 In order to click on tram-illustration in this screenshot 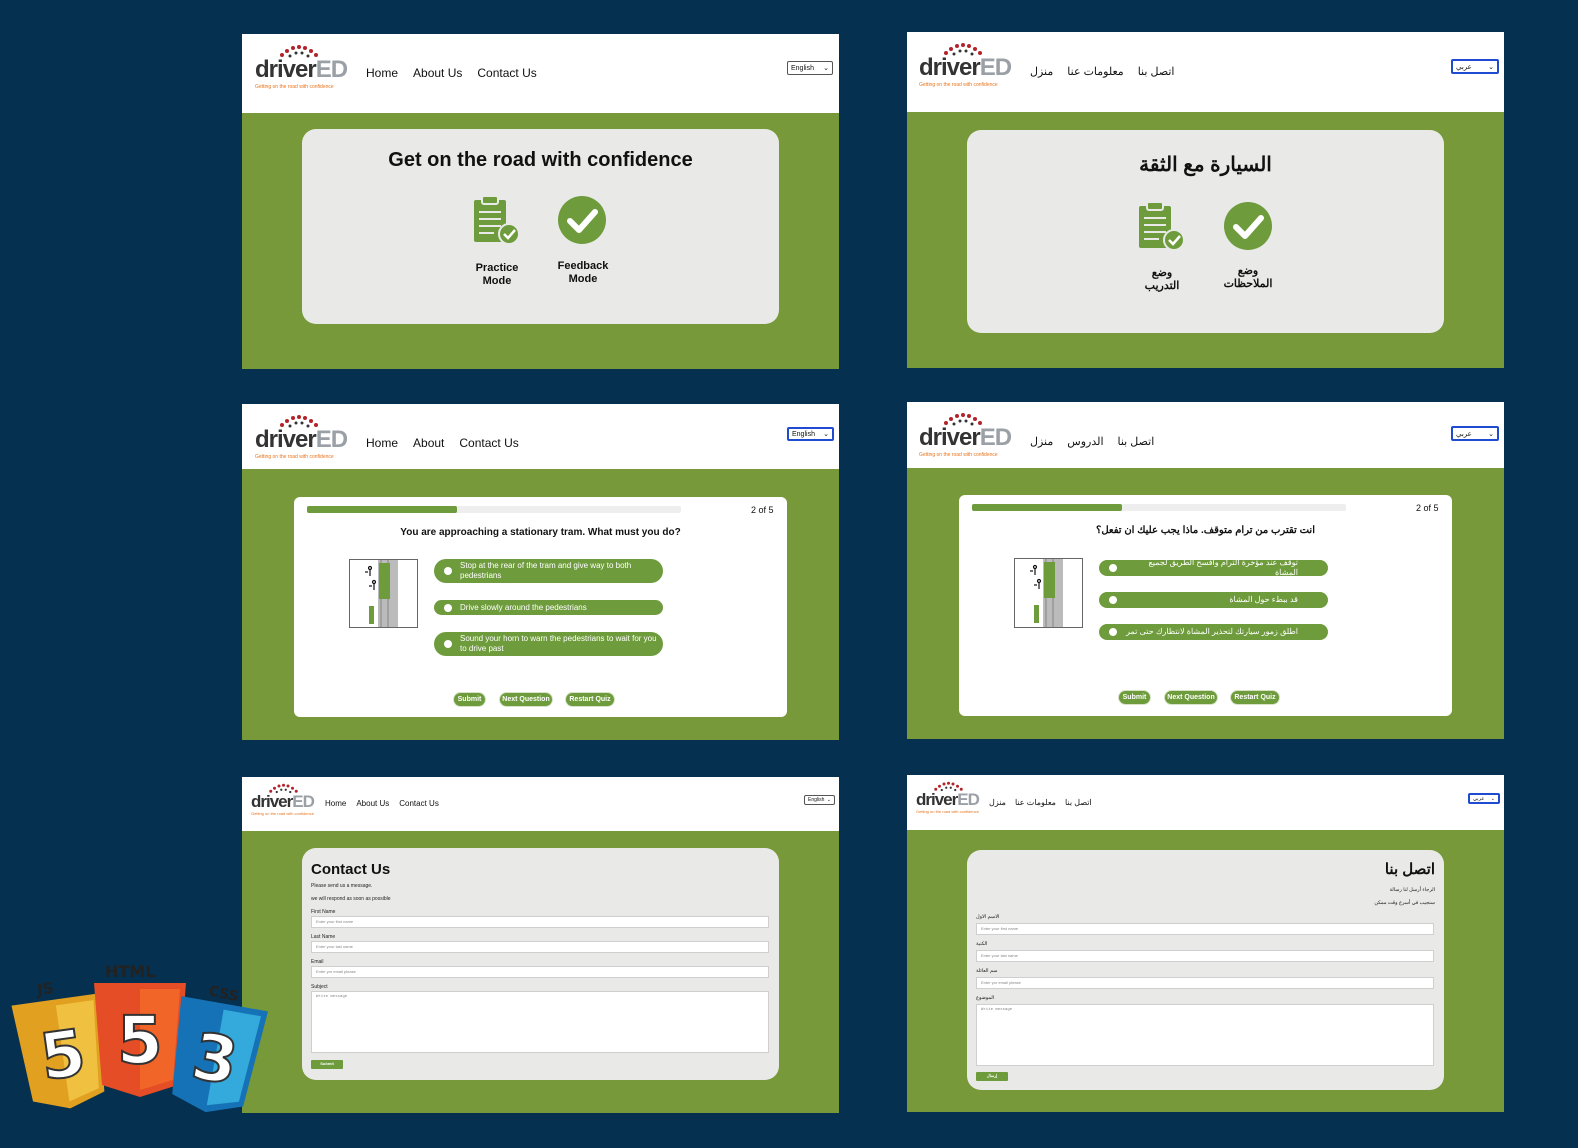, I will do `click(1048, 593)`.